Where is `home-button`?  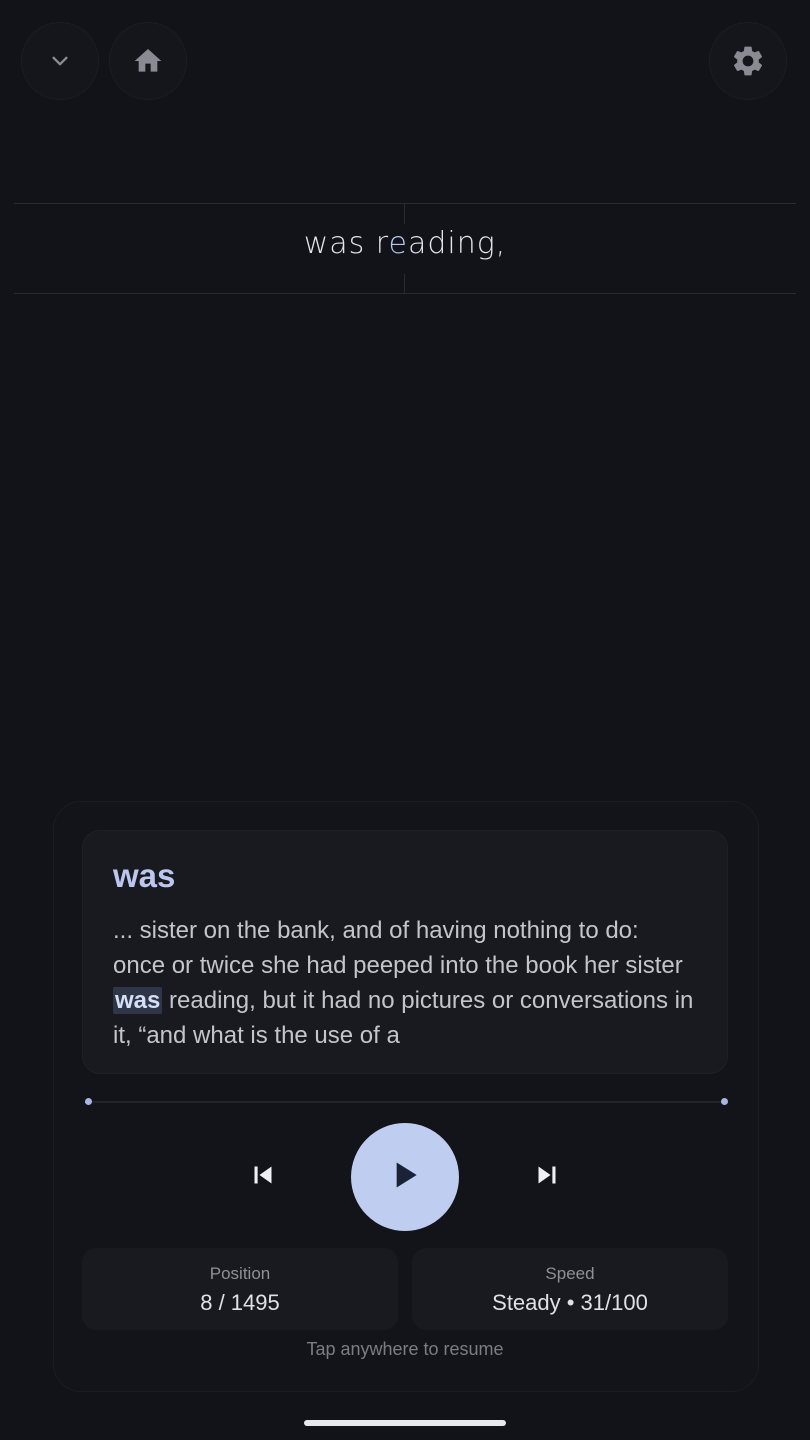 home-button is located at coordinates (148, 61).